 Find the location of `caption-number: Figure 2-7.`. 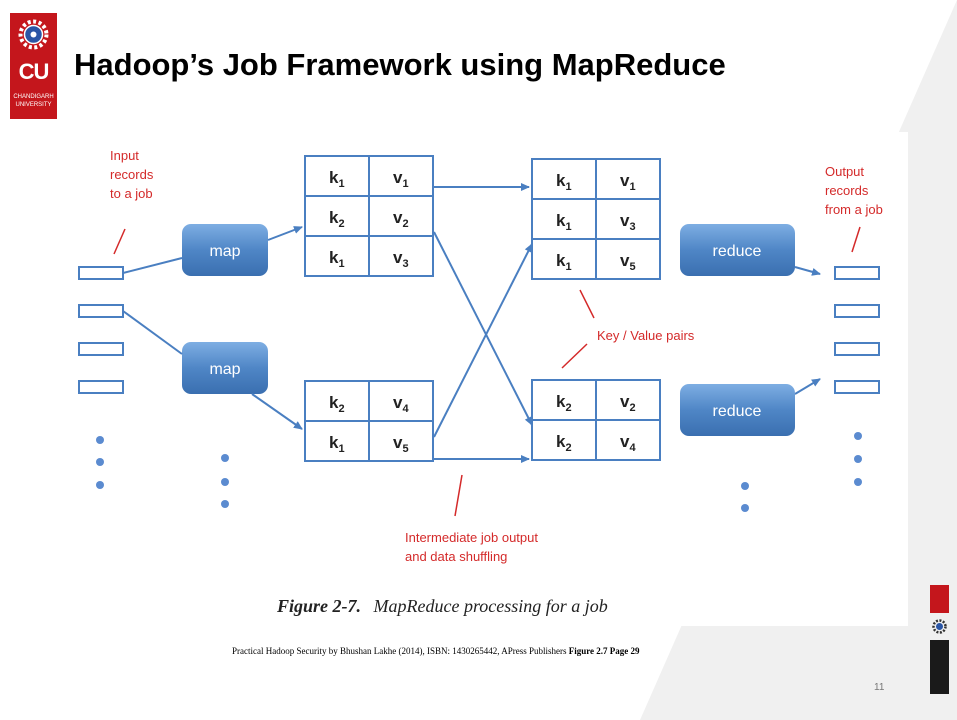

caption-number: Figure 2-7. is located at coordinates (318, 606).